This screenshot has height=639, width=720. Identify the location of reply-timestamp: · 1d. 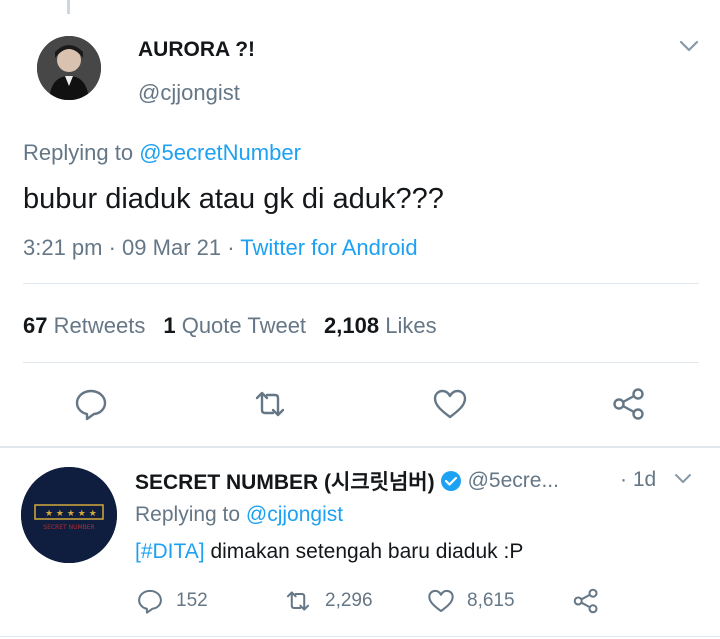
(638, 480).